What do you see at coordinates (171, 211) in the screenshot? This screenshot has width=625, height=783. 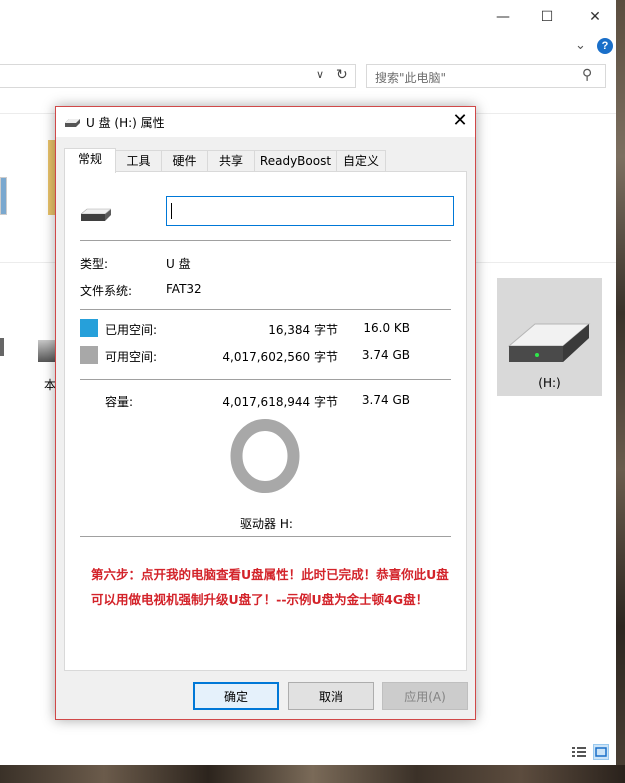 I see `text-cursor` at bounding box center [171, 211].